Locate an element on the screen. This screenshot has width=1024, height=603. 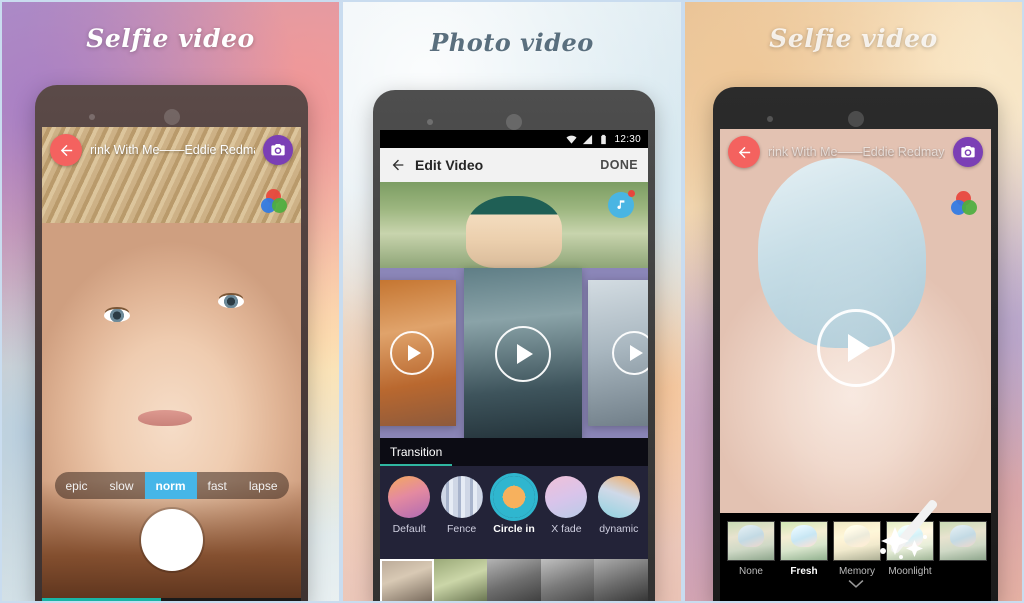
collapse-filters-button is located at coordinates (855, 586).